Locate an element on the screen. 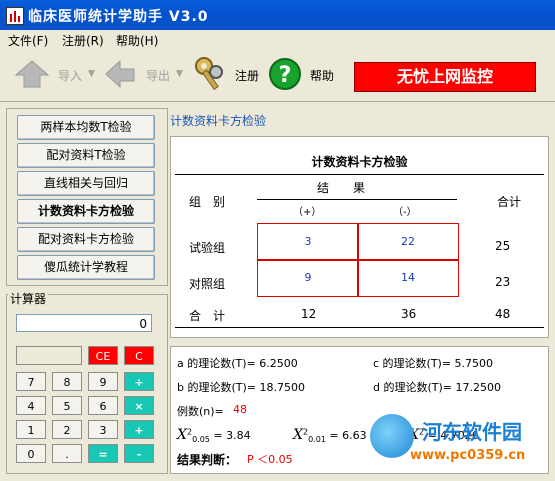  nav-paired-chi-square-test: 配对资料卡方检验 is located at coordinates (86, 239).